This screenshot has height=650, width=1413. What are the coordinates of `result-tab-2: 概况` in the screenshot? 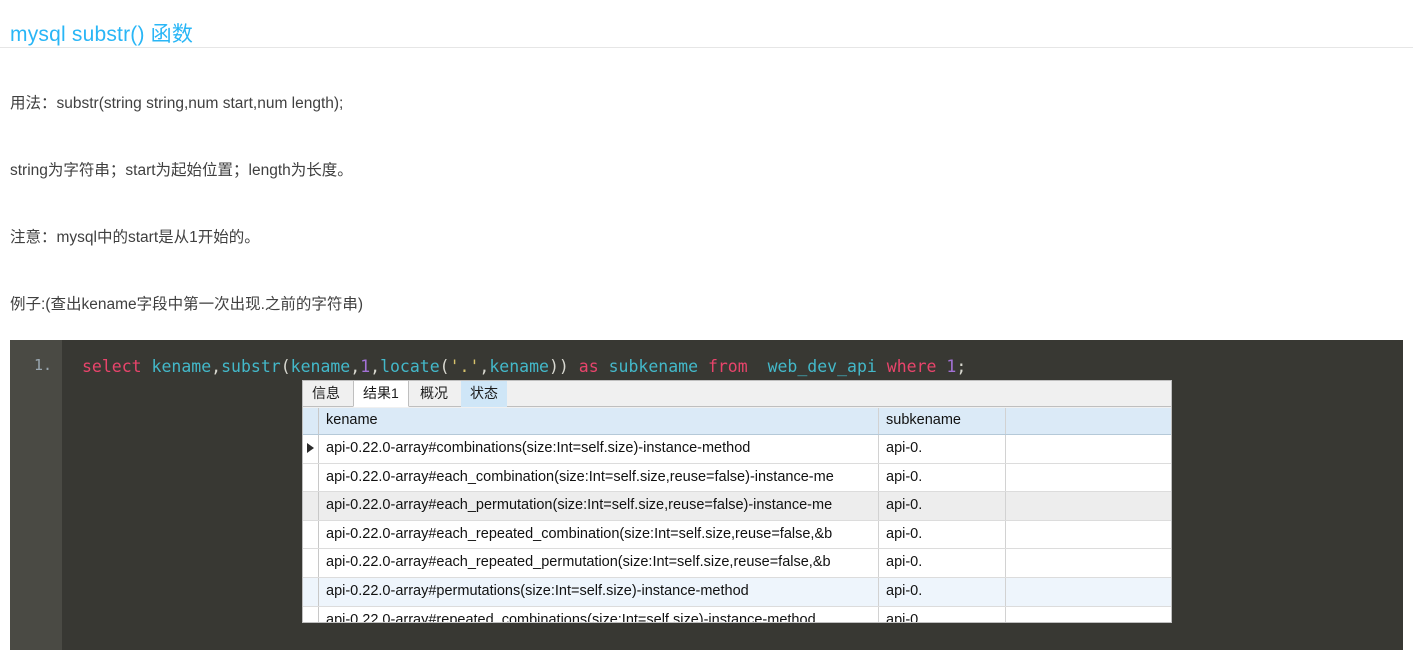 It's located at (434, 394).